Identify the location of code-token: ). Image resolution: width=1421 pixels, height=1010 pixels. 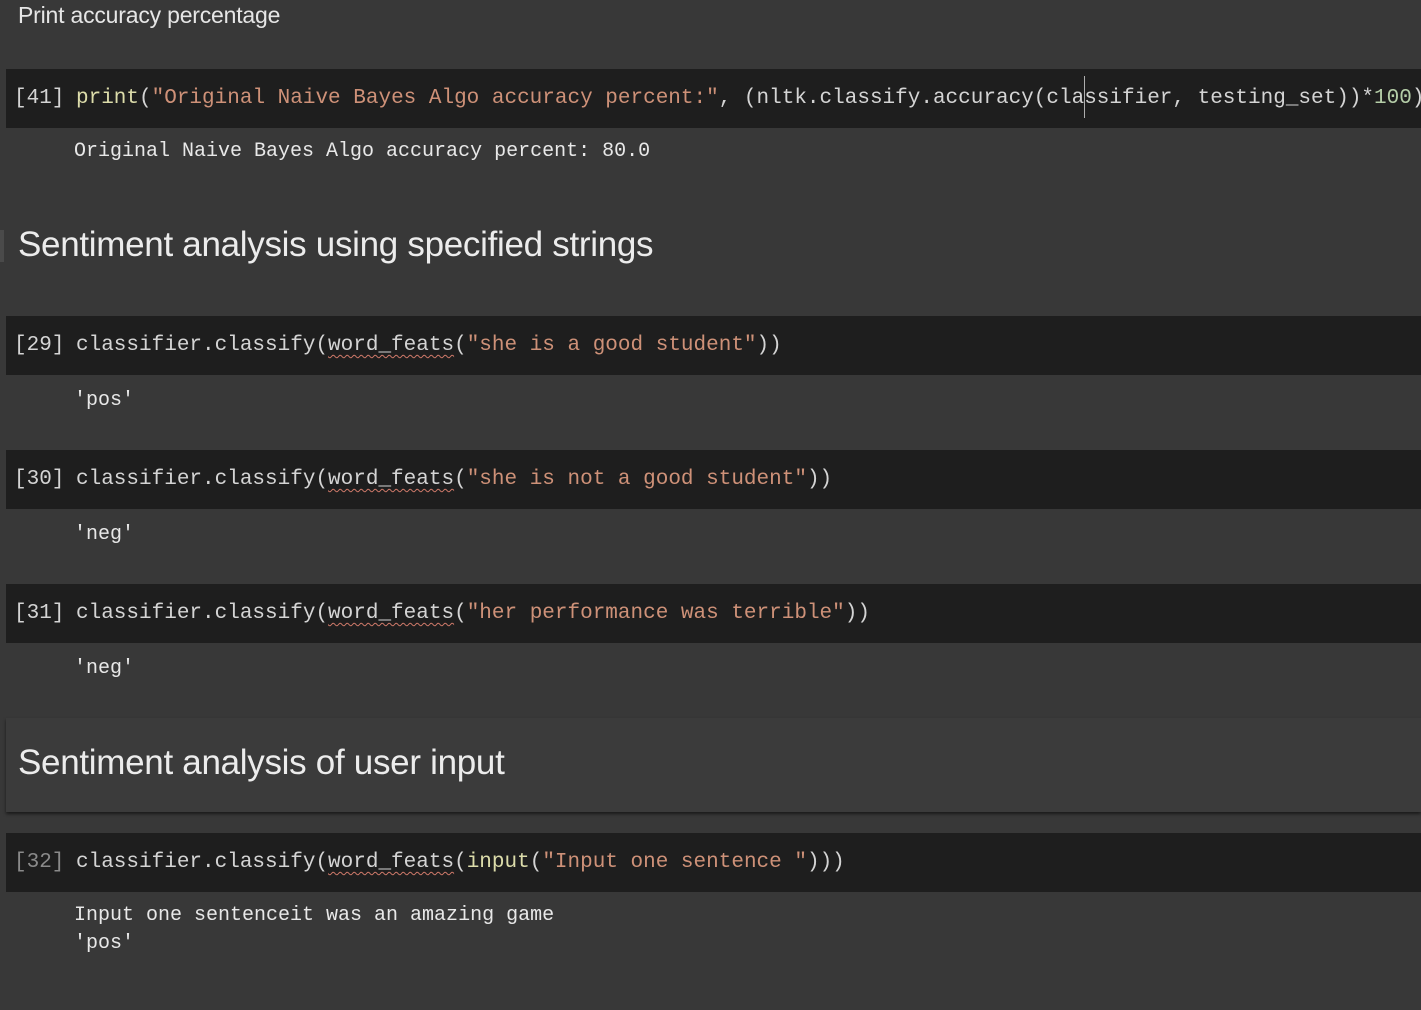
(1416, 98).